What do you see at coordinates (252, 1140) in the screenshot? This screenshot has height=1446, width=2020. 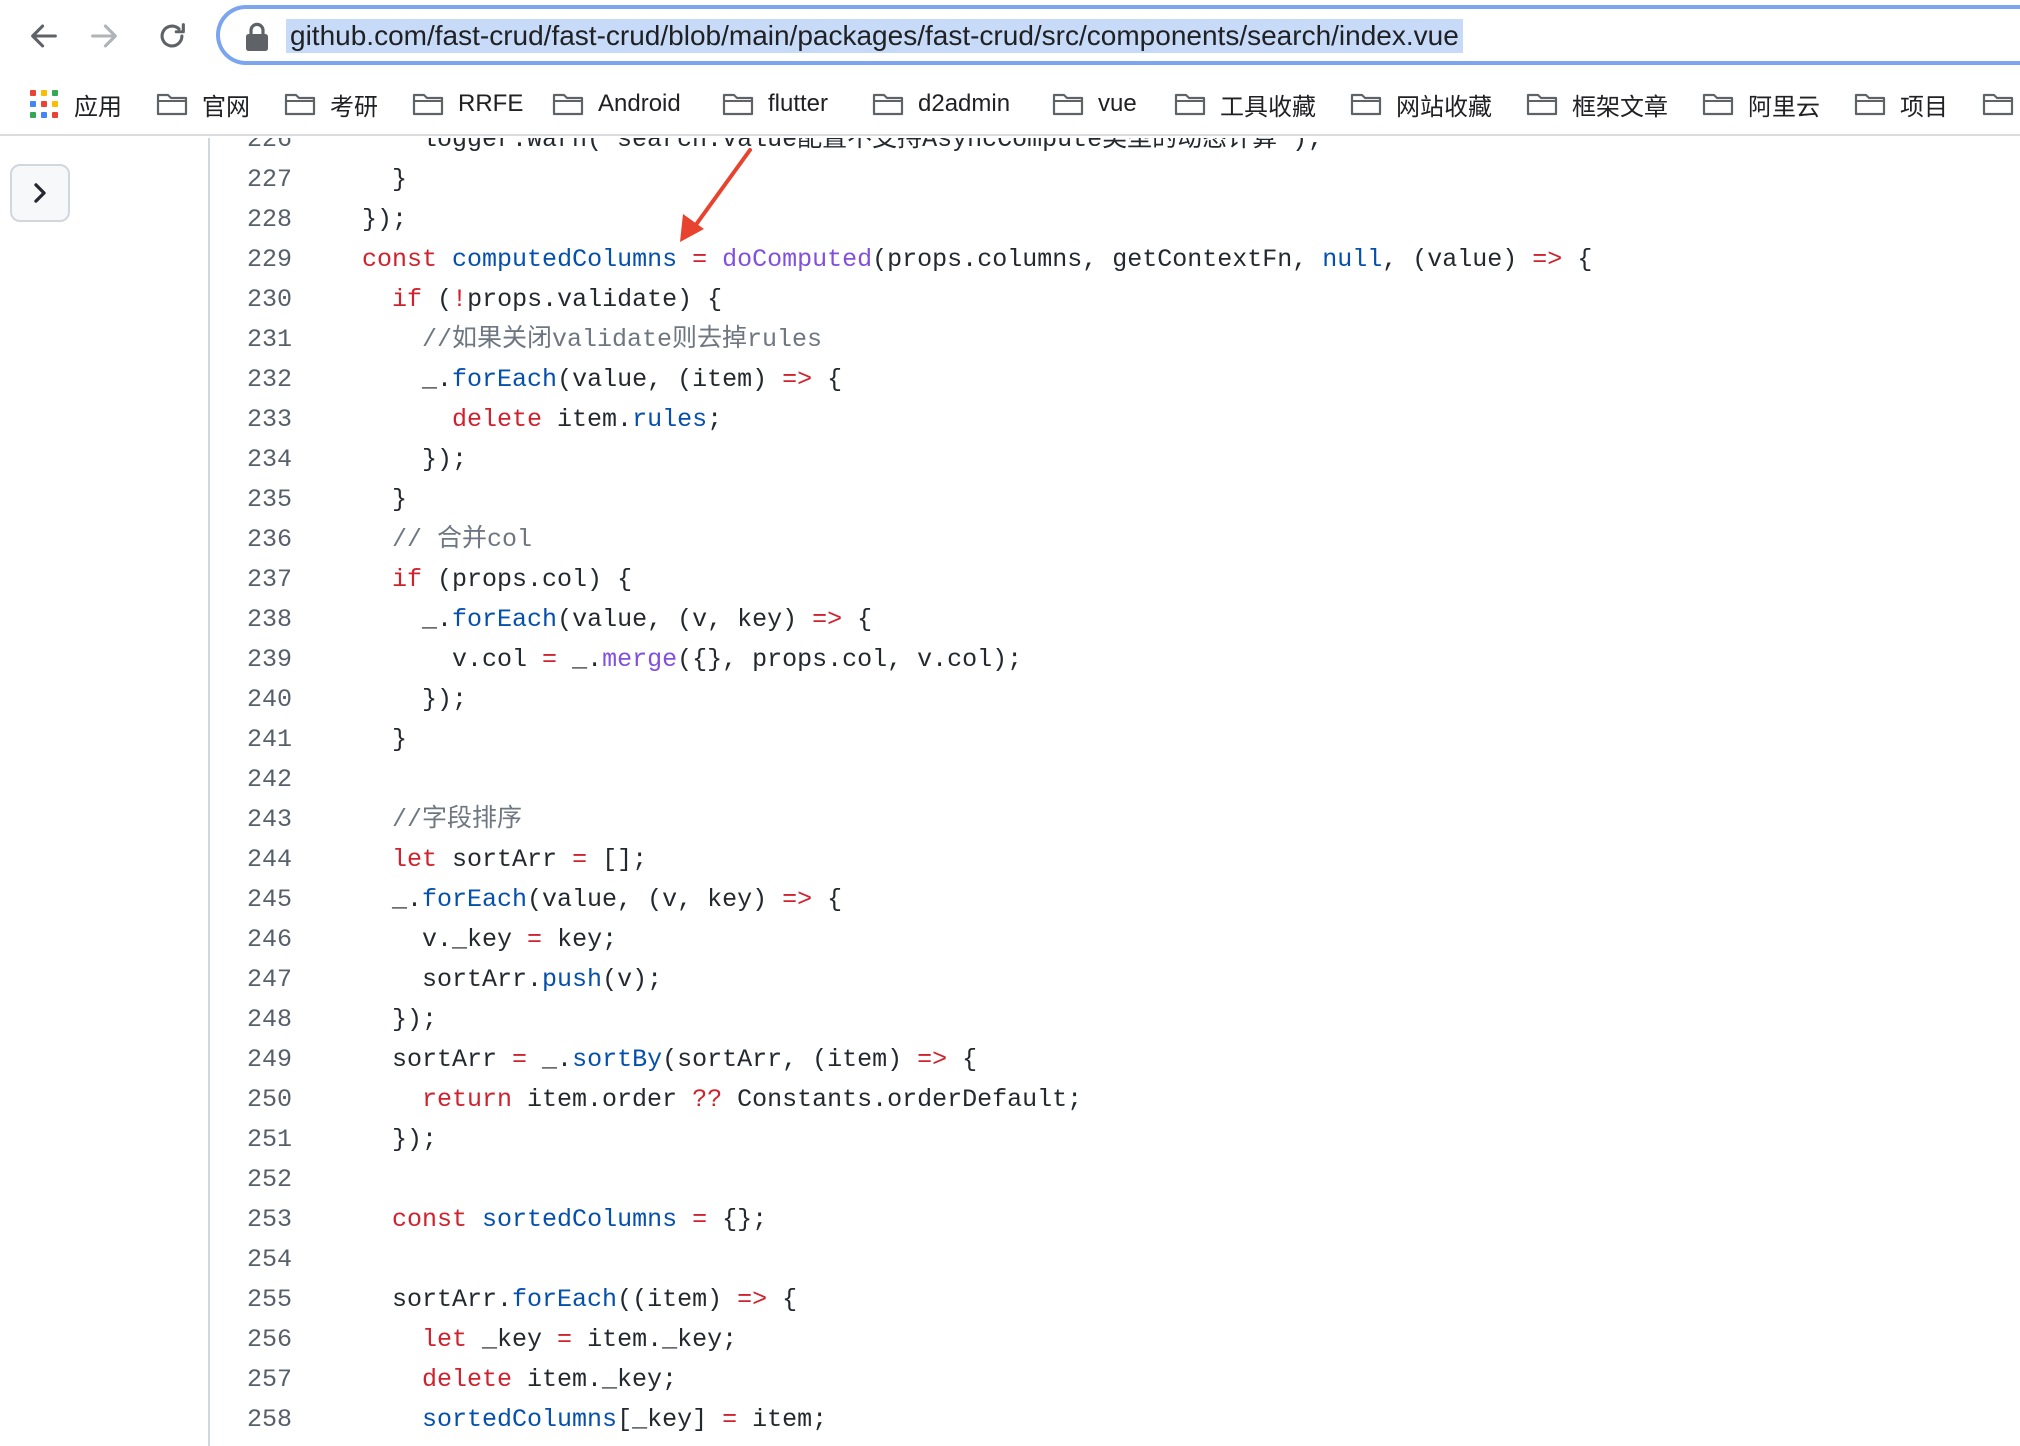 I see `line-number: 251` at bounding box center [252, 1140].